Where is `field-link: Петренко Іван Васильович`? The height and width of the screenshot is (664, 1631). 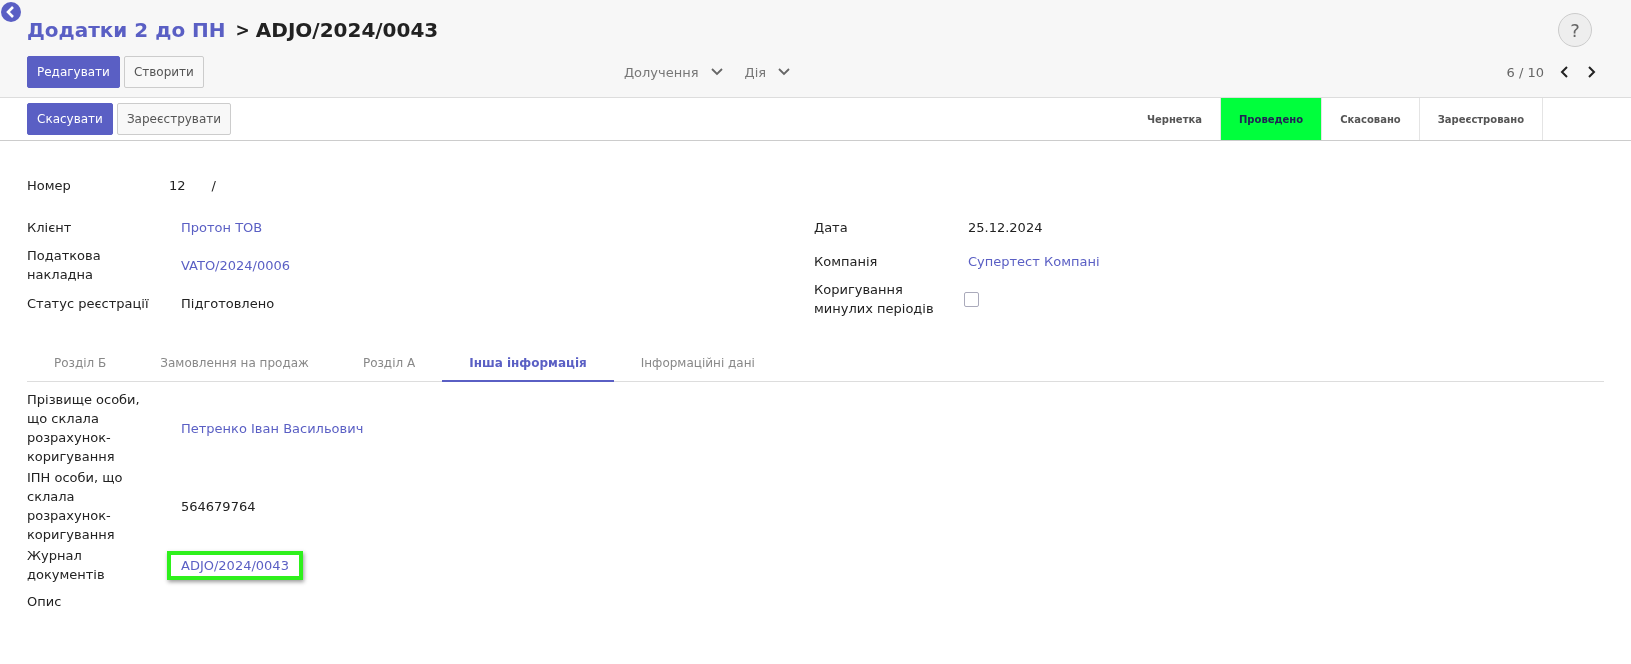 field-link: Петренко Іван Васильович is located at coordinates (272, 428).